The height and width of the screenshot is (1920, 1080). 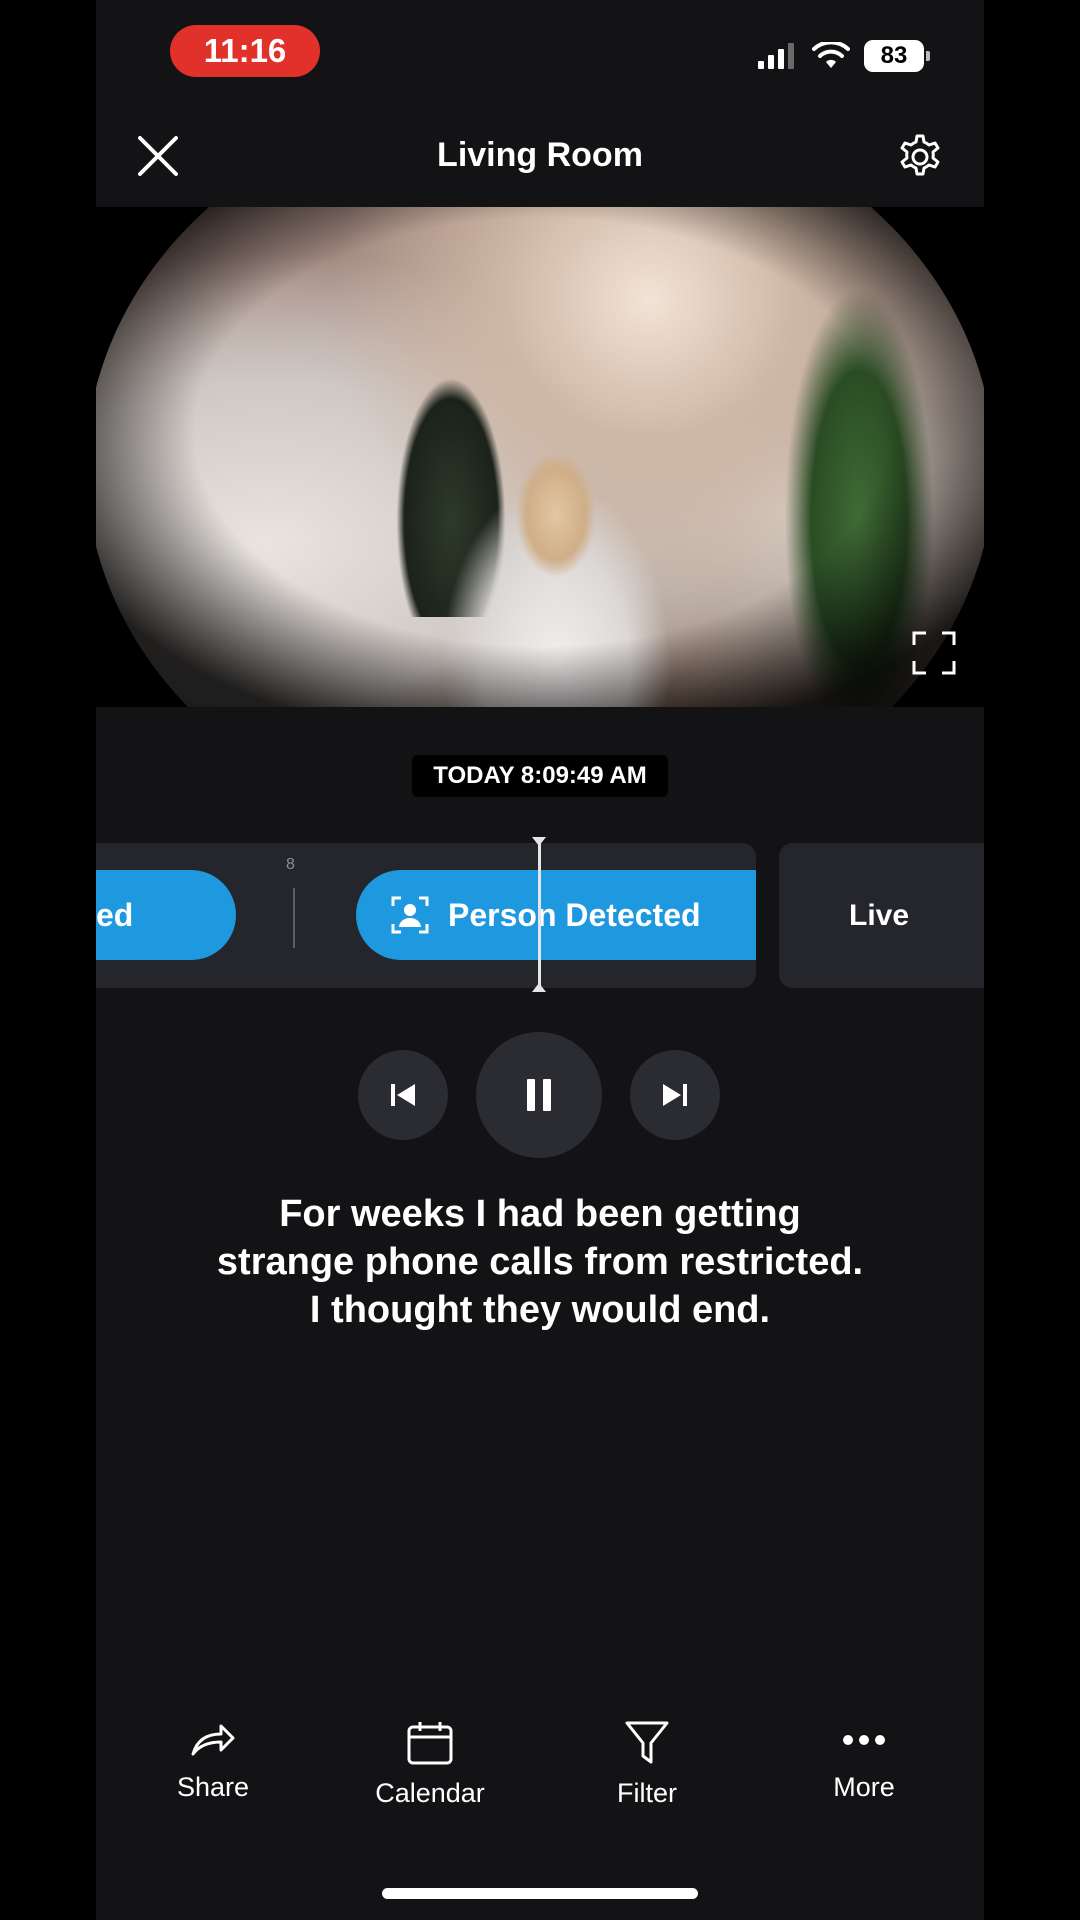 I want to click on share-label: Share, so click(x=213, y=1787).